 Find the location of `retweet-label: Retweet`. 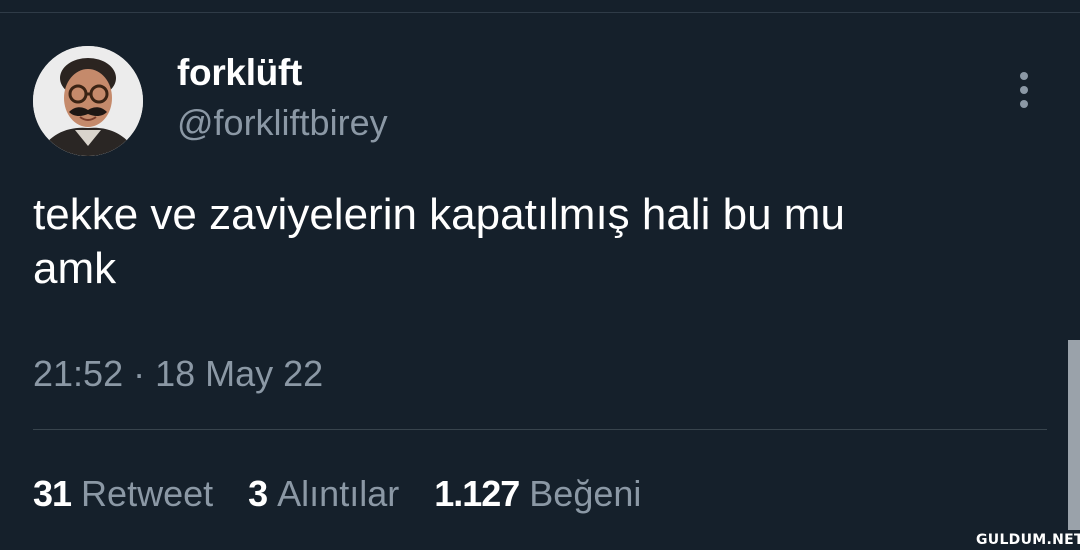

retweet-label: Retweet is located at coordinates (147, 493).